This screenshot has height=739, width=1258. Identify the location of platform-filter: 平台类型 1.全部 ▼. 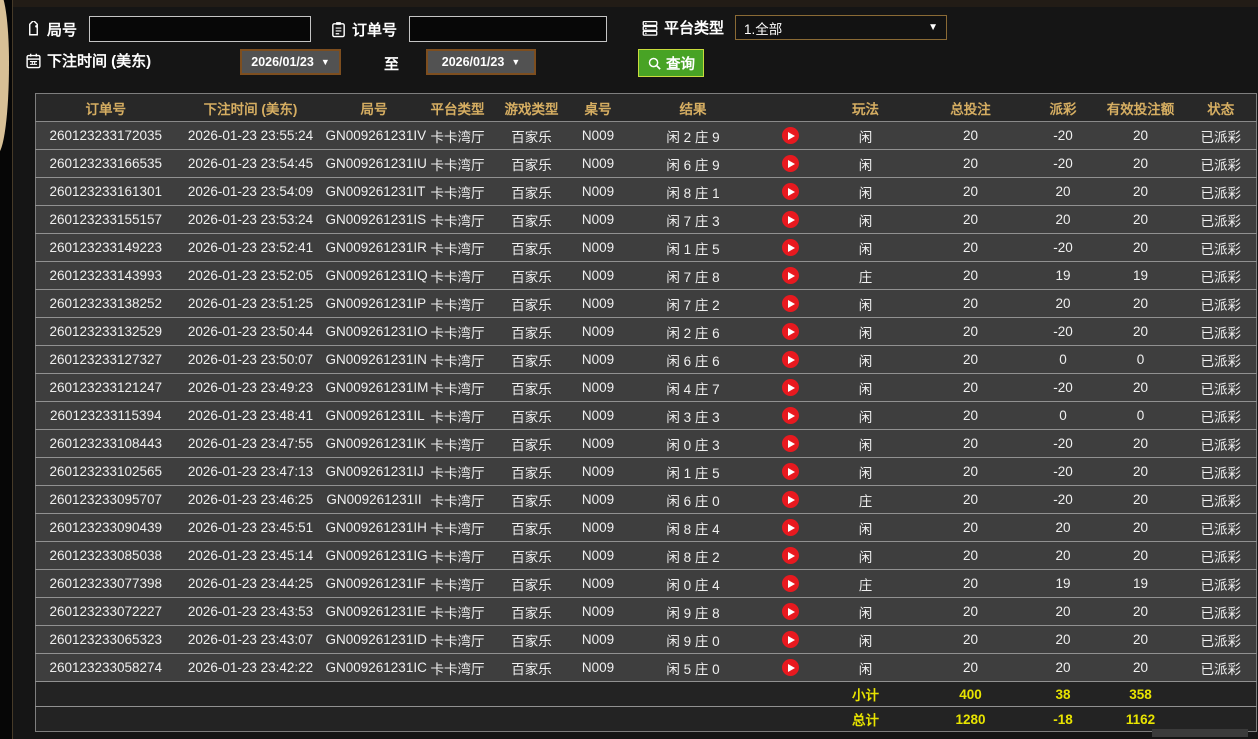
(794, 27).